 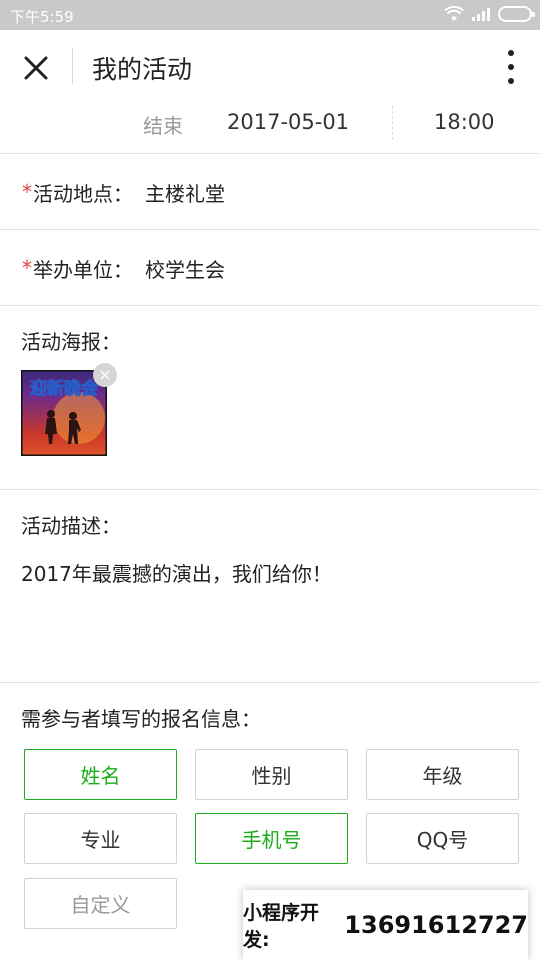 What do you see at coordinates (271, 838) in the screenshot?
I see `option-phone: 手机号` at bounding box center [271, 838].